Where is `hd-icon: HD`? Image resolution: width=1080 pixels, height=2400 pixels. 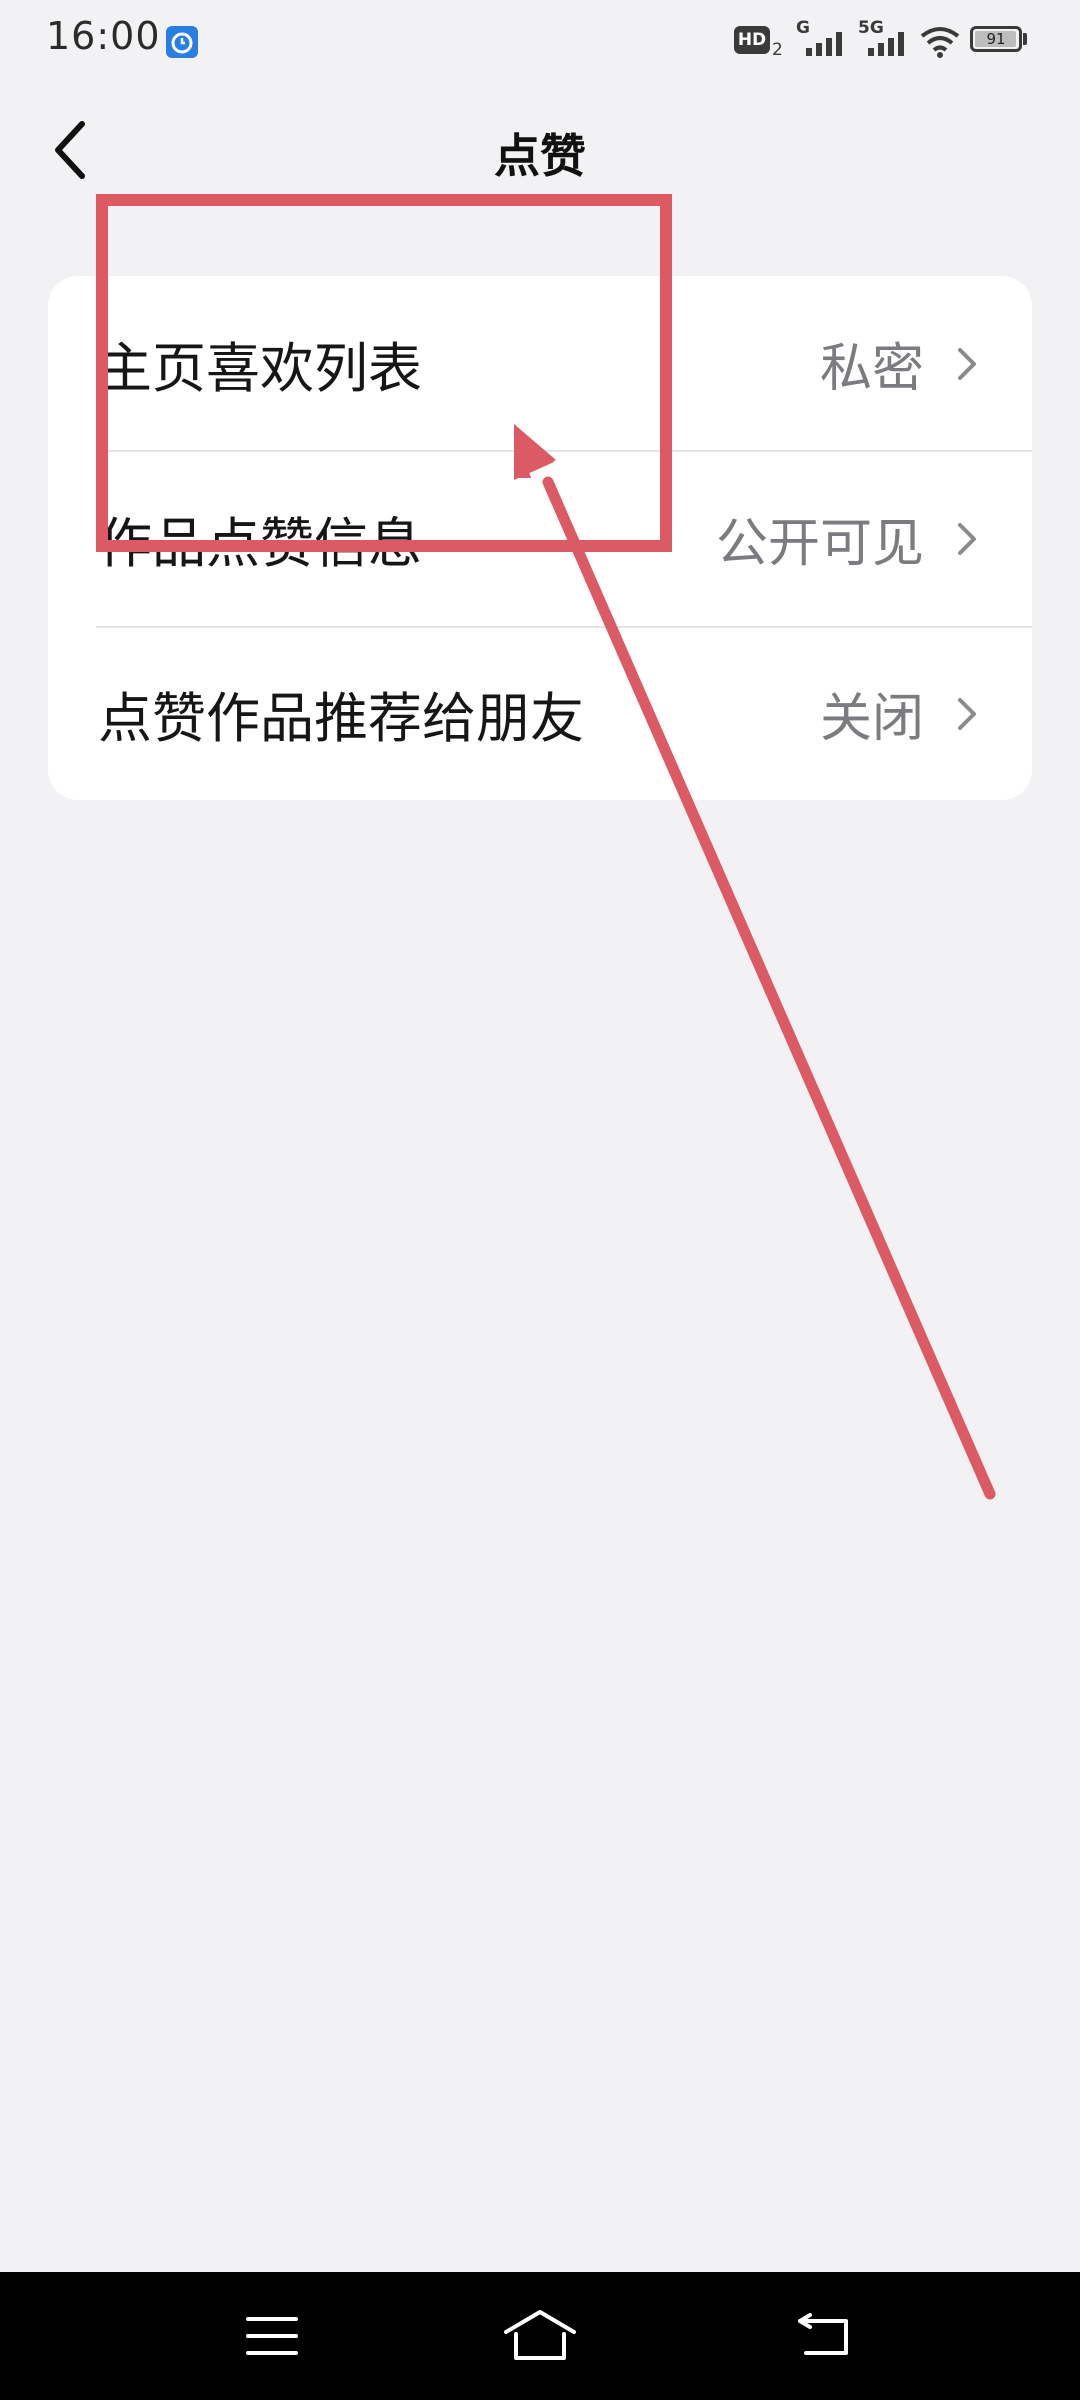
hd-icon: HD is located at coordinates (752, 40).